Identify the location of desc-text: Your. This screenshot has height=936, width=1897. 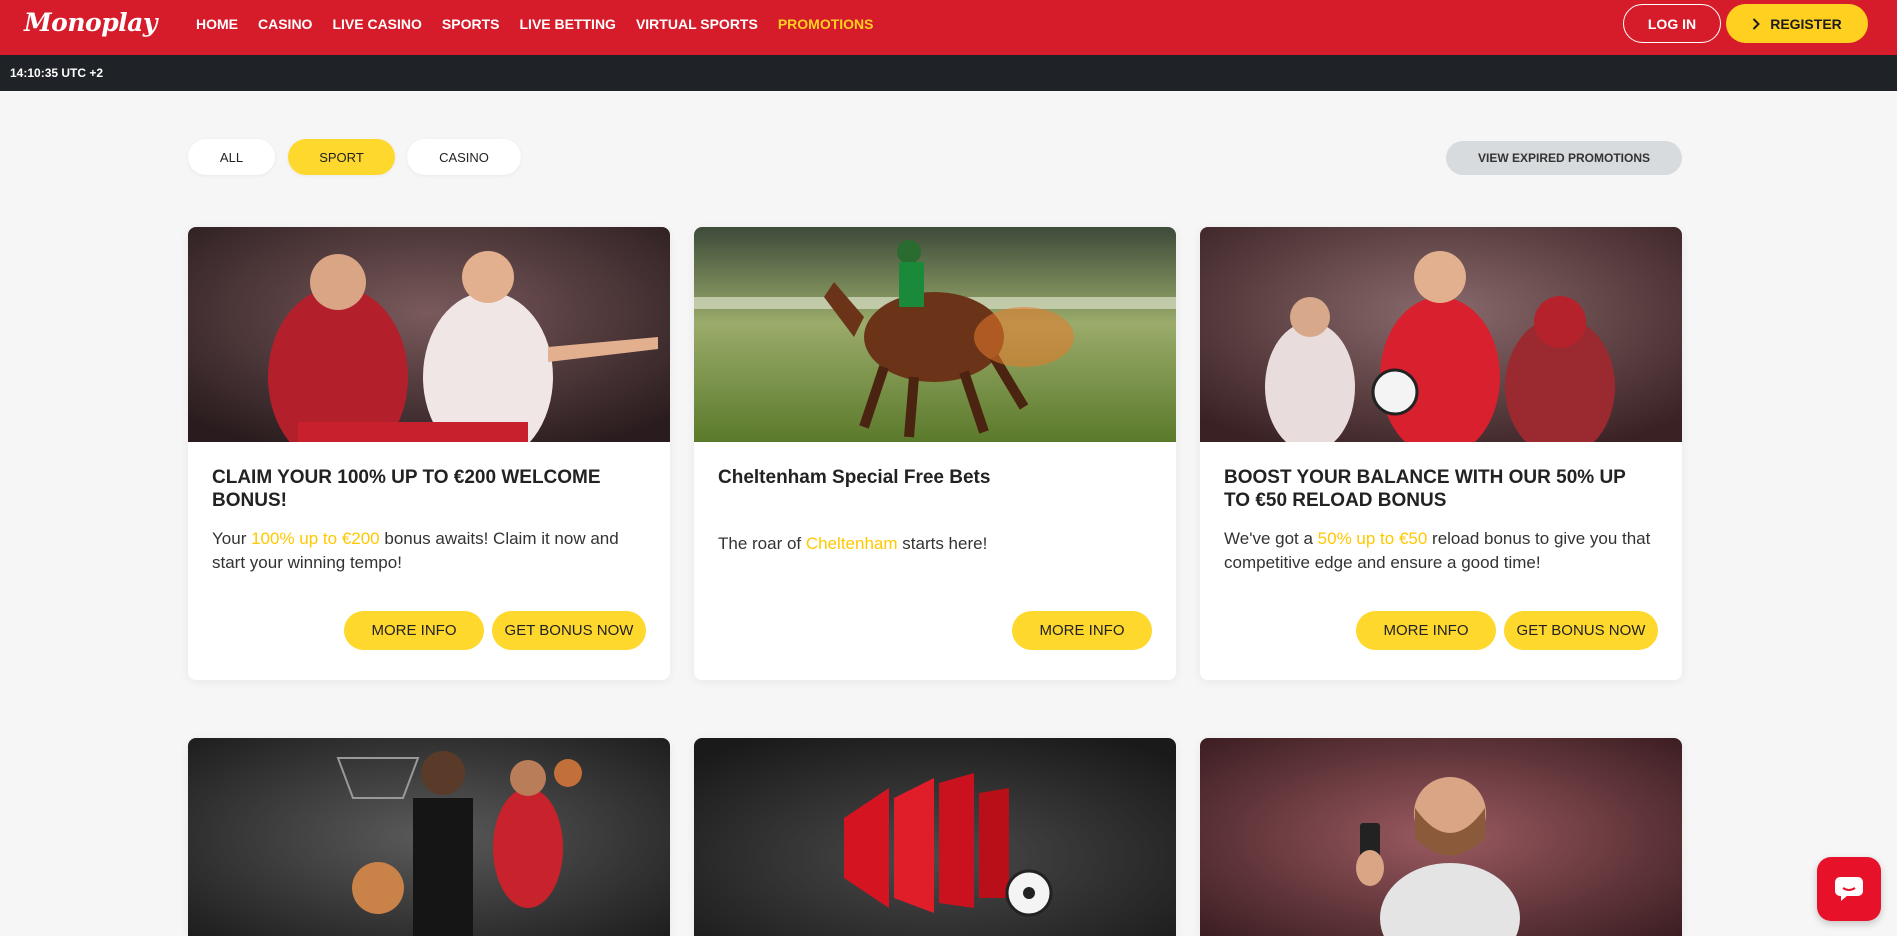
(232, 538).